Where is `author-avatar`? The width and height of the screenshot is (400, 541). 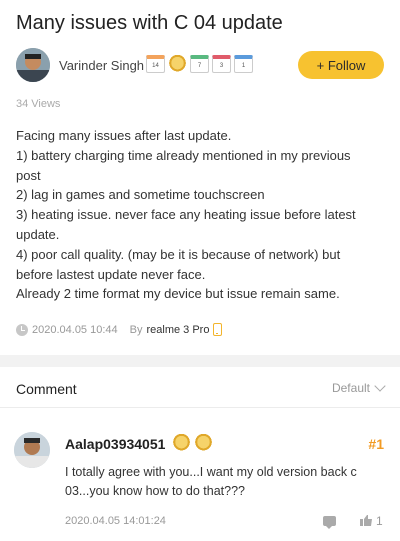
author-avatar is located at coordinates (33, 65).